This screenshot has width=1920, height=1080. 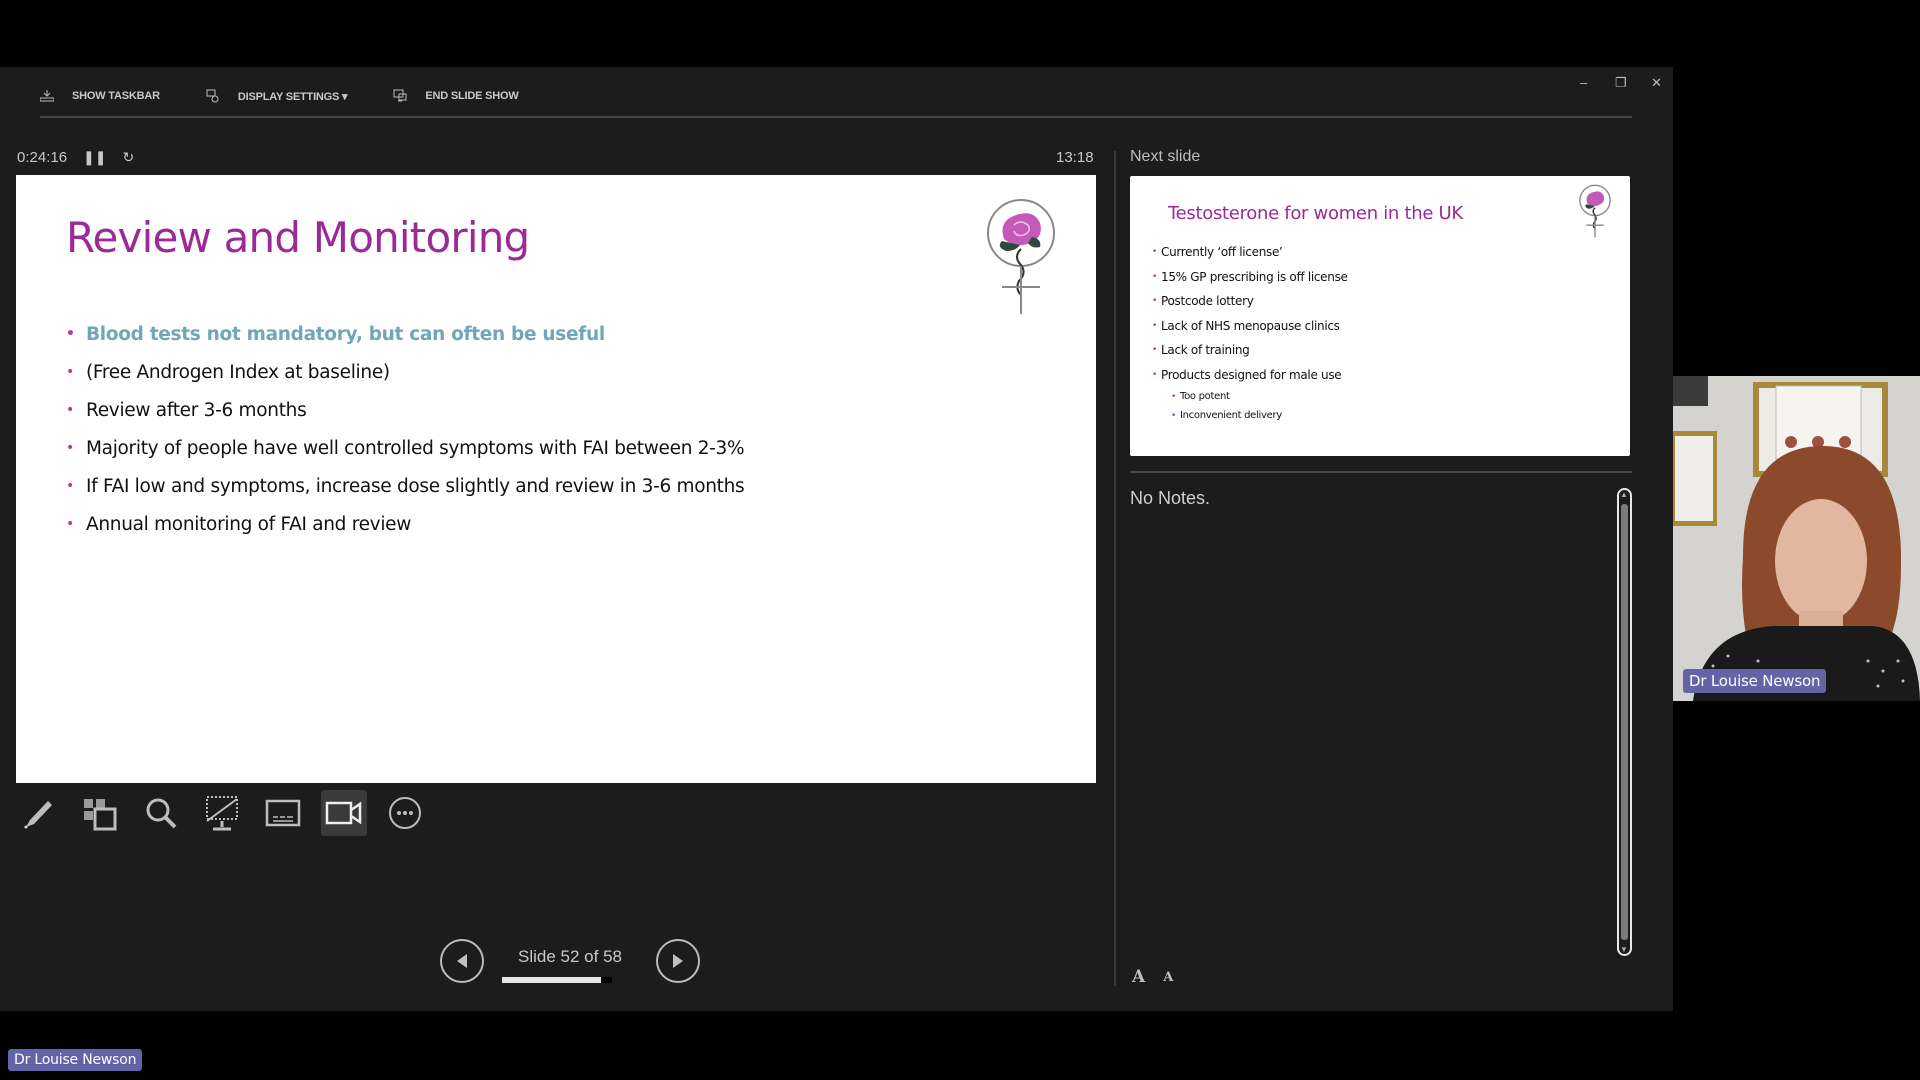 What do you see at coordinates (472, 96) in the screenshot?
I see `end-slide-show-label: END SLIDE SHOW` at bounding box center [472, 96].